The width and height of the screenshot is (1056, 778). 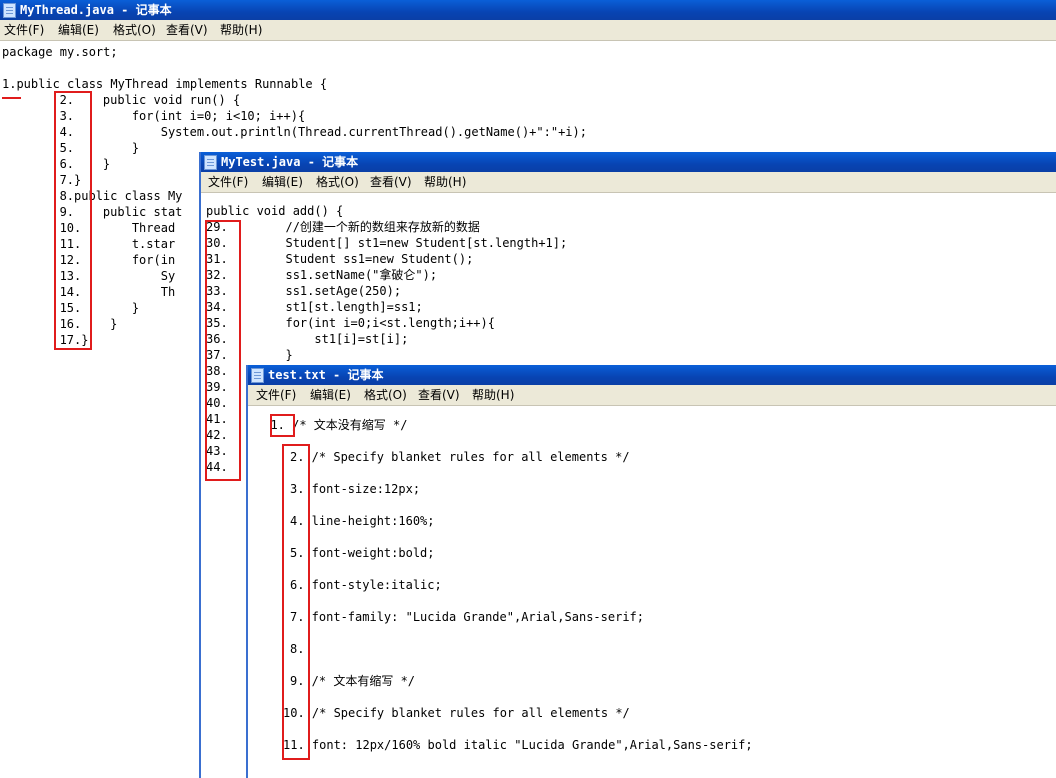 What do you see at coordinates (628, 162) in the screenshot?
I see `title-bar: MyTest.java - 记事本` at bounding box center [628, 162].